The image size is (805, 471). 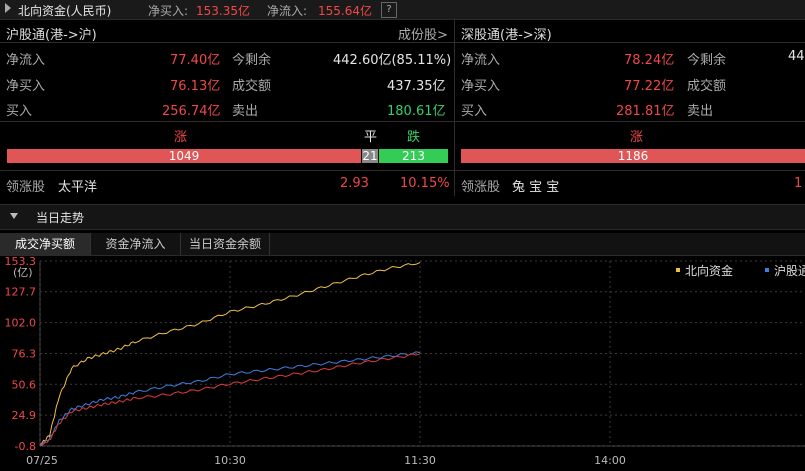 What do you see at coordinates (413, 156) in the screenshot?
I see `sh-down-bar: 213` at bounding box center [413, 156].